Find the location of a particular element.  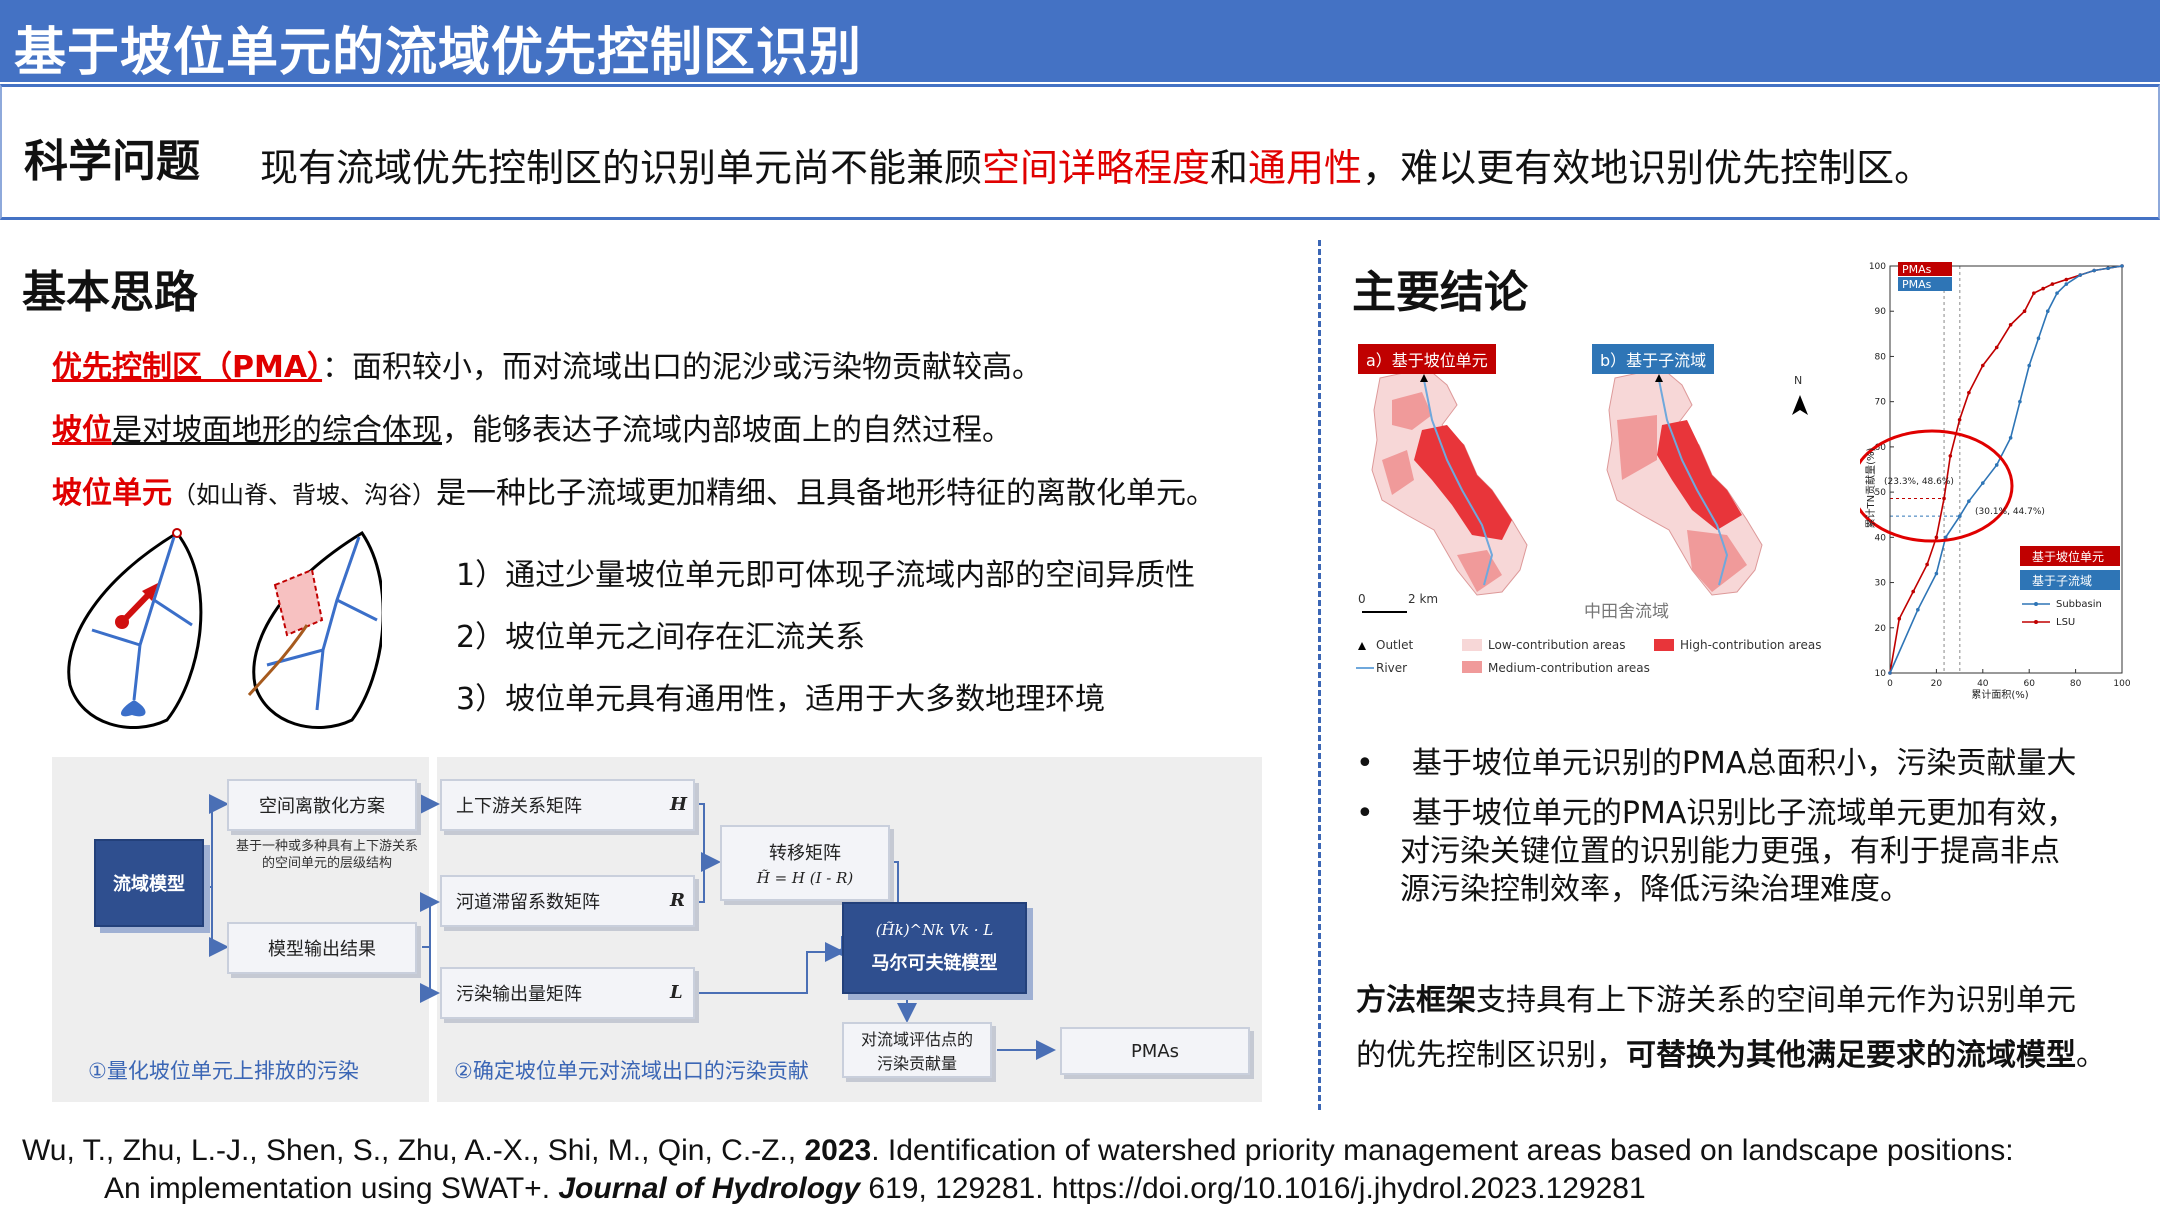

contribution-box: 对流域评估点的 污染贡献量 is located at coordinates (917, 1050).